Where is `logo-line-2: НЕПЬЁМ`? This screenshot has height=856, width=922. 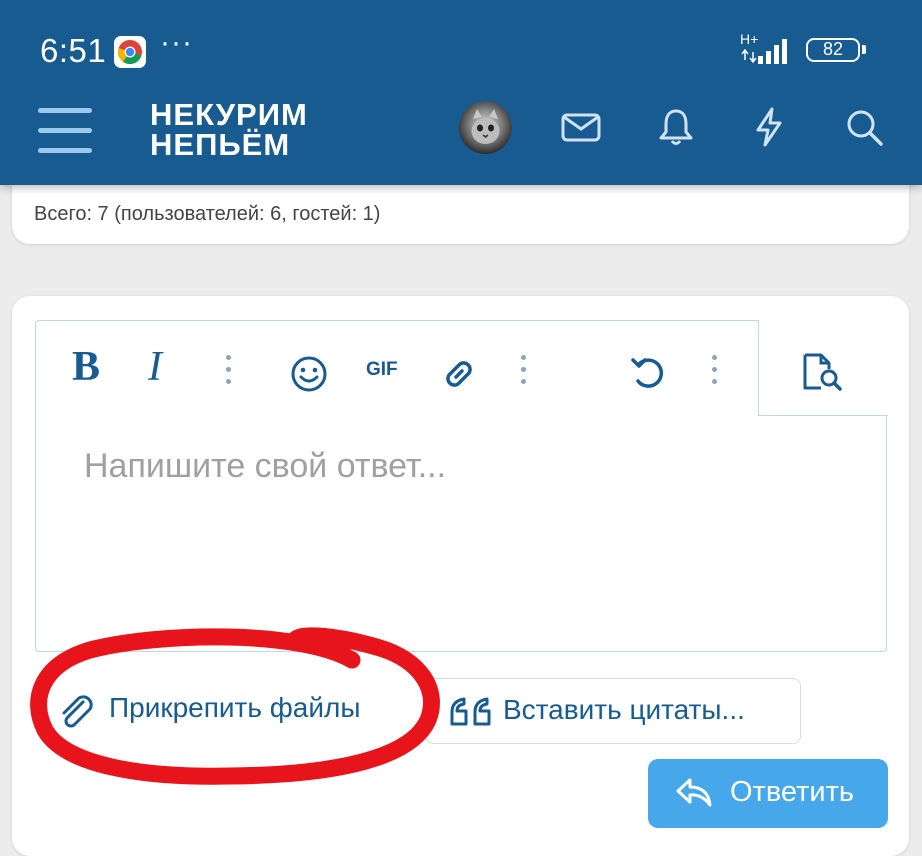
logo-line-2: НЕПЬЁМ is located at coordinates (220, 144).